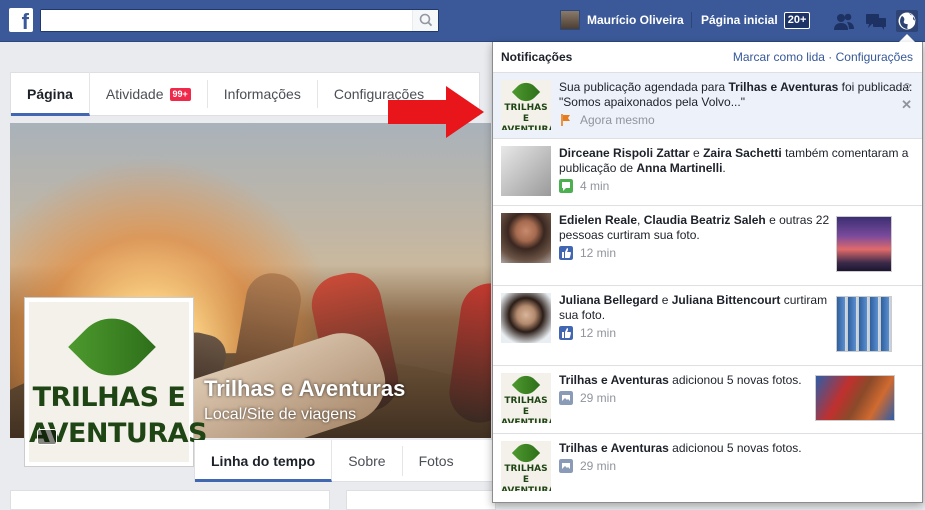 This screenshot has height=510, width=925. Describe the element at coordinates (739, 20) in the screenshot. I see `home-label: Página inicial` at that location.